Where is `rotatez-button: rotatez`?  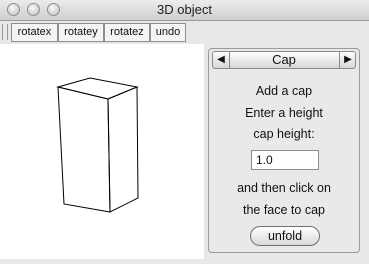 rotatez-button: rotatez is located at coordinates (127, 32).